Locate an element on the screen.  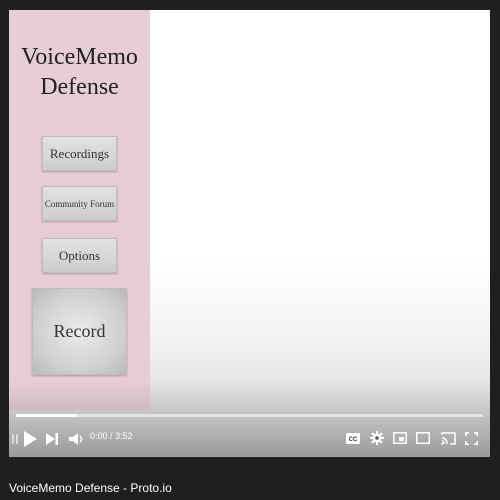
time-display: 0:00 / 3:52 is located at coordinates (111, 436).